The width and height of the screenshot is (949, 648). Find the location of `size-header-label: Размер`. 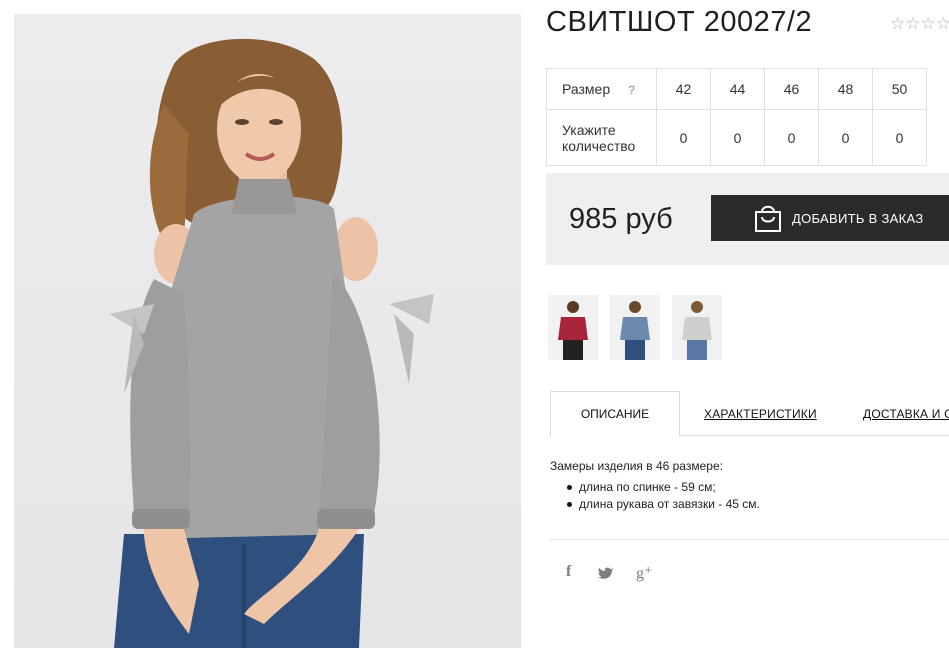

size-header-label: Размер is located at coordinates (586, 89).